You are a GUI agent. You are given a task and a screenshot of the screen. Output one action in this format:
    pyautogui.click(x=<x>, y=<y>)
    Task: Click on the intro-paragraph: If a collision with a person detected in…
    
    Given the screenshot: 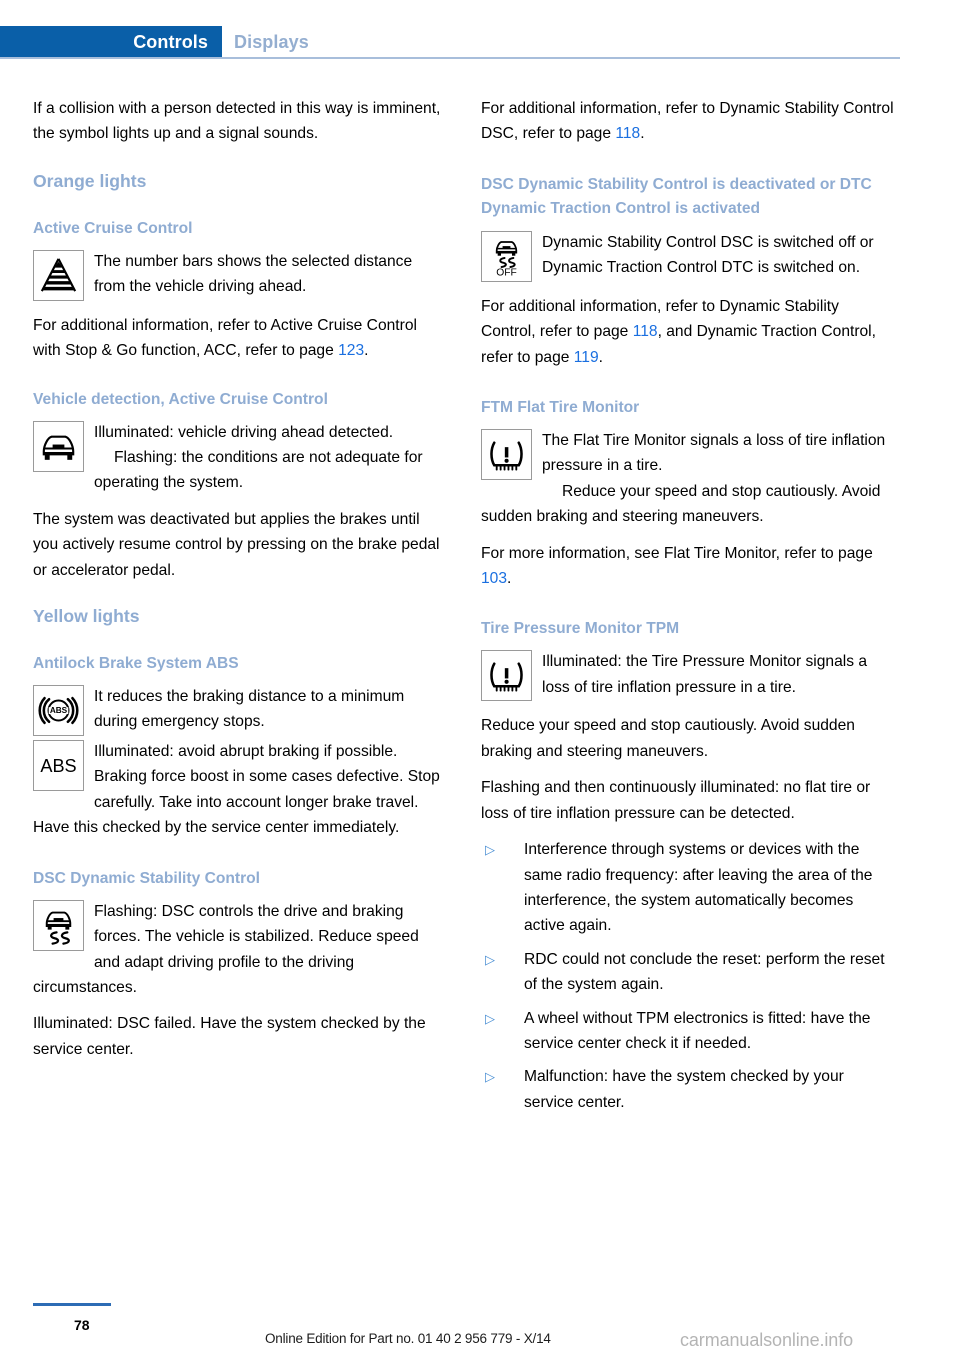 What is the action you would take?
    pyautogui.click(x=237, y=121)
    